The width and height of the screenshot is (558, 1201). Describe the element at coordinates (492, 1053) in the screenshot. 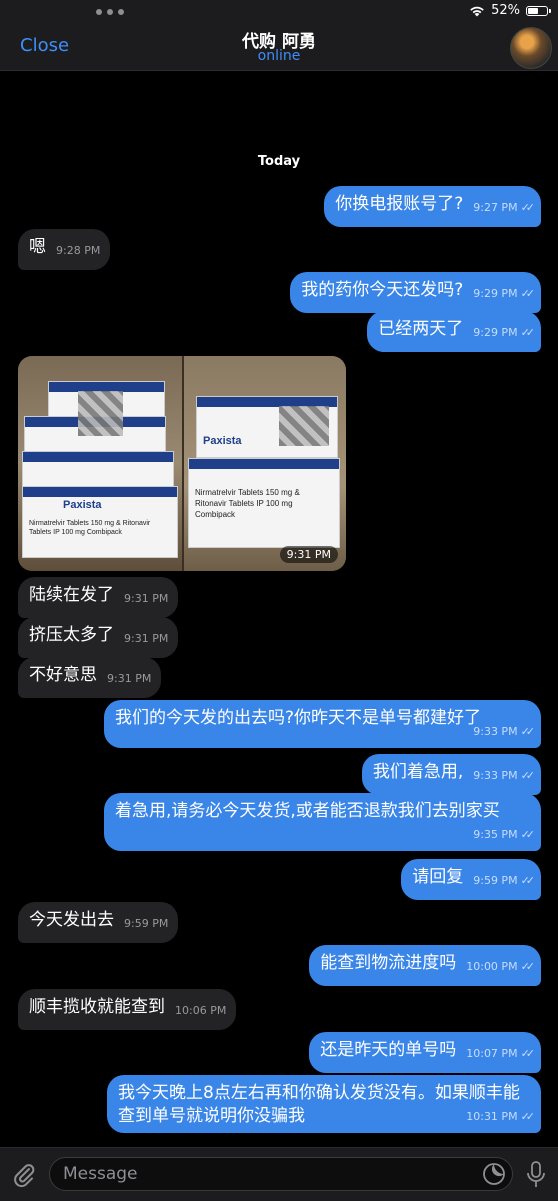

I see `message-time: 10:07 PM` at that location.